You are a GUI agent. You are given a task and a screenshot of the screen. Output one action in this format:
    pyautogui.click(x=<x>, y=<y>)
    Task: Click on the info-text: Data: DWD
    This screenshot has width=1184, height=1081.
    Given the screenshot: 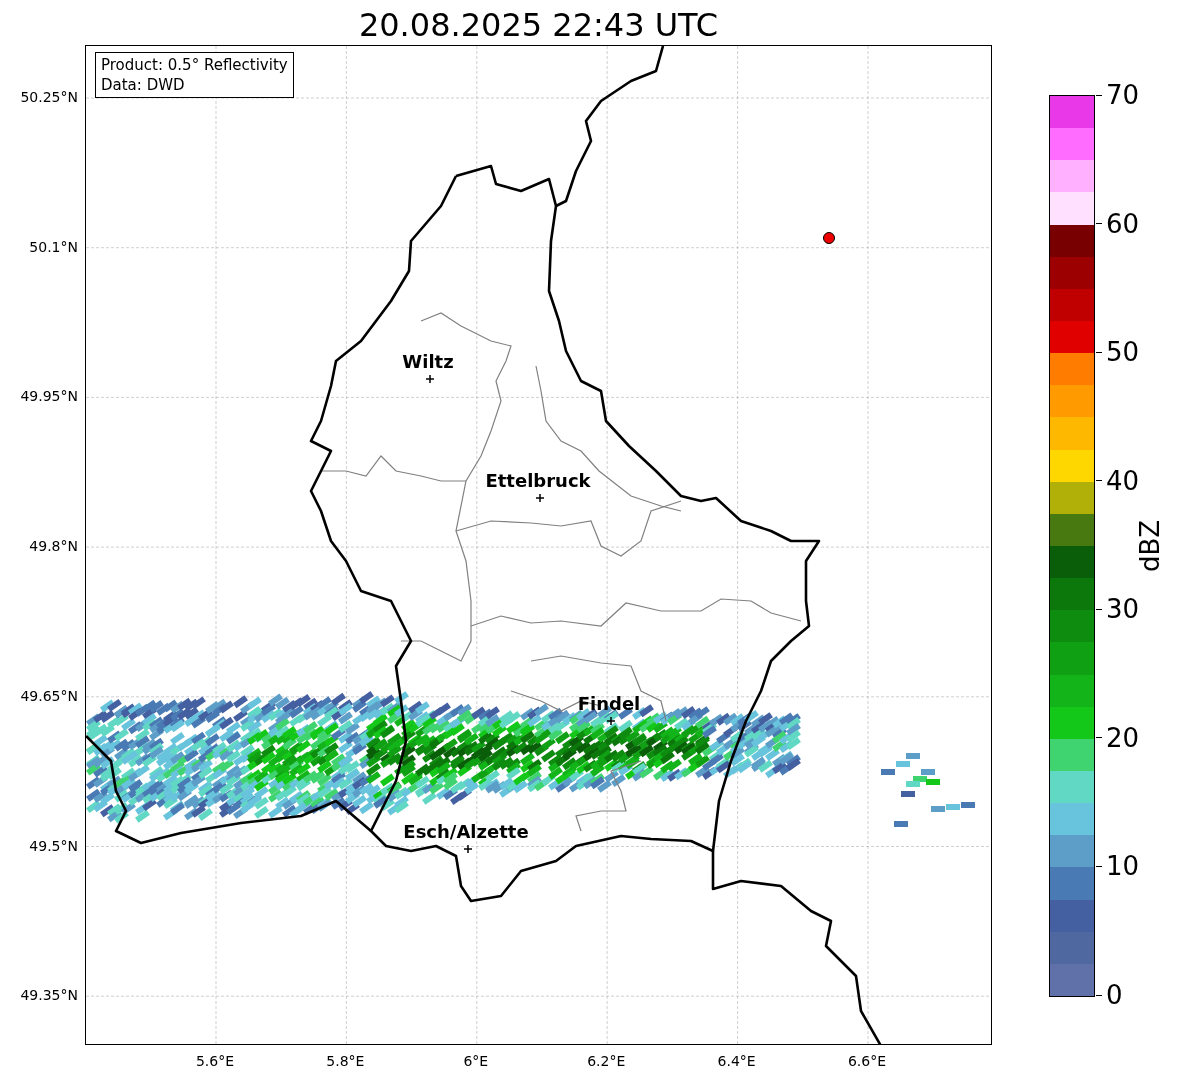 What is the action you would take?
    pyautogui.click(x=143, y=85)
    